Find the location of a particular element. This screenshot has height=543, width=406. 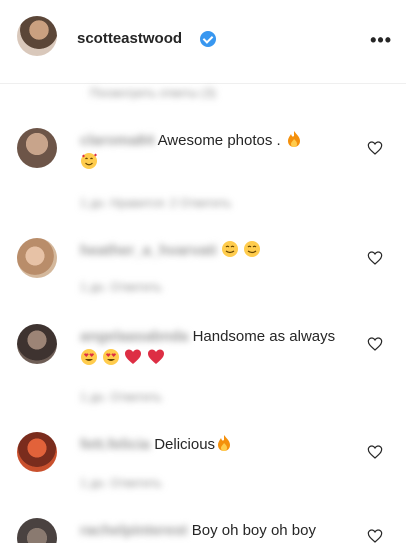

comment-meta: 1 дн. Нравится: 2 Ответить is located at coordinates (155, 203).